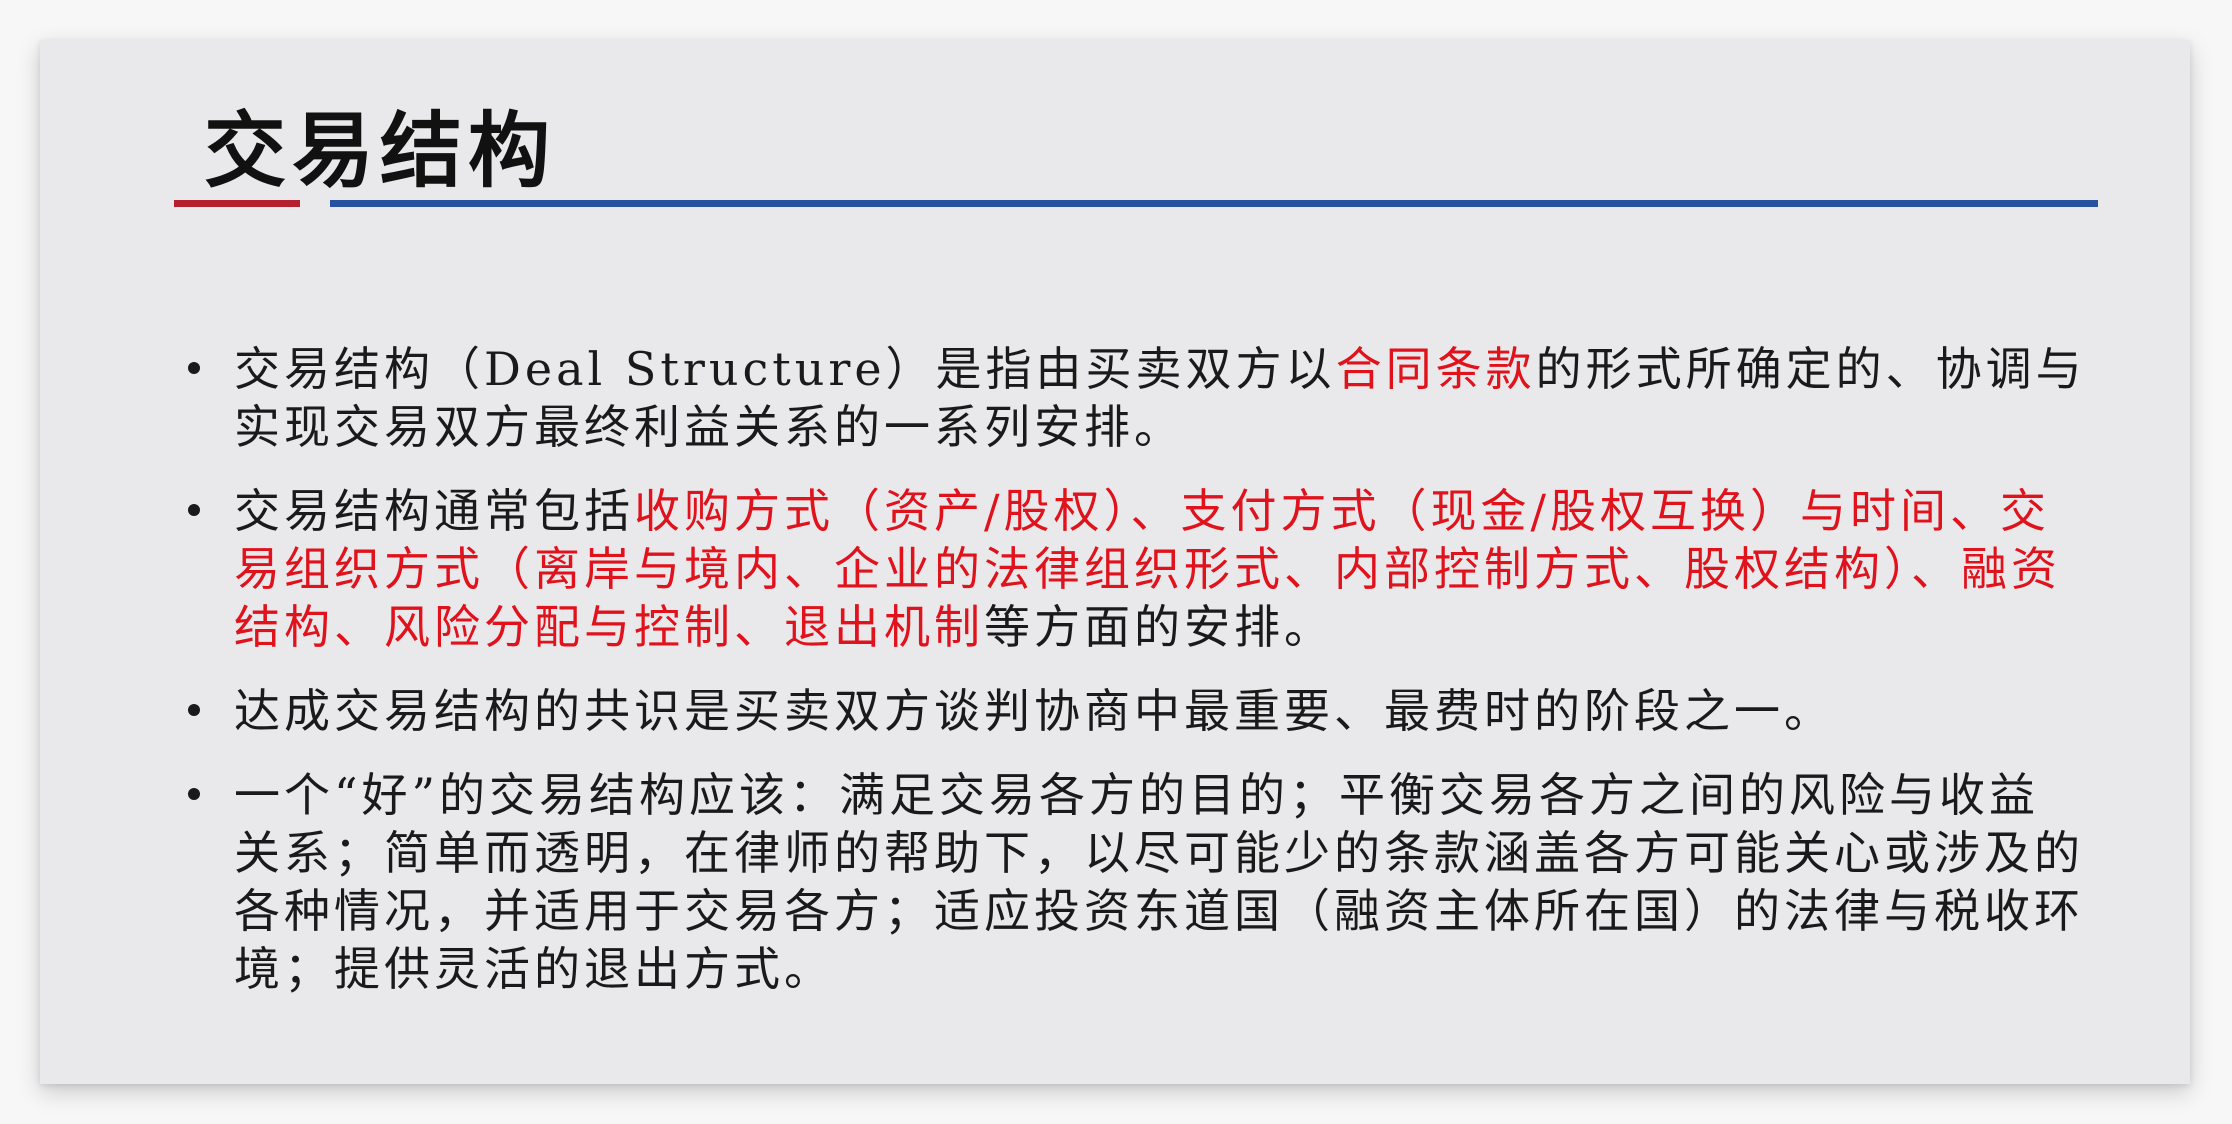 Image resolution: width=2232 pixels, height=1124 pixels. I want to click on bullet-text-tail: 等方面的安排。, so click(1159, 627).